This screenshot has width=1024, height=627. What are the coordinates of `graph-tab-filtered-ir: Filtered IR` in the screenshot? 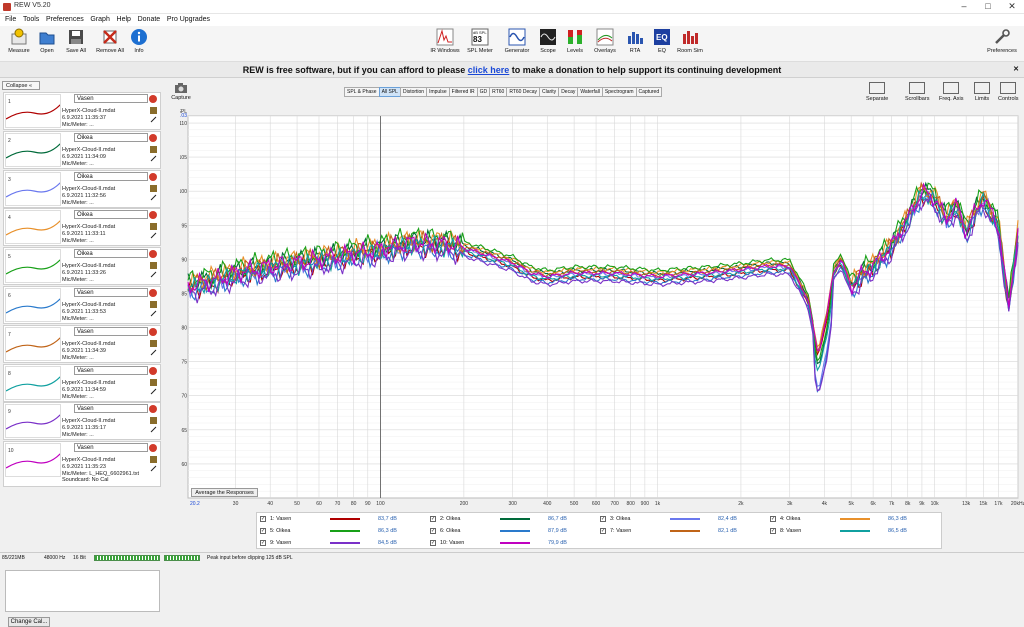 It's located at (463, 92).